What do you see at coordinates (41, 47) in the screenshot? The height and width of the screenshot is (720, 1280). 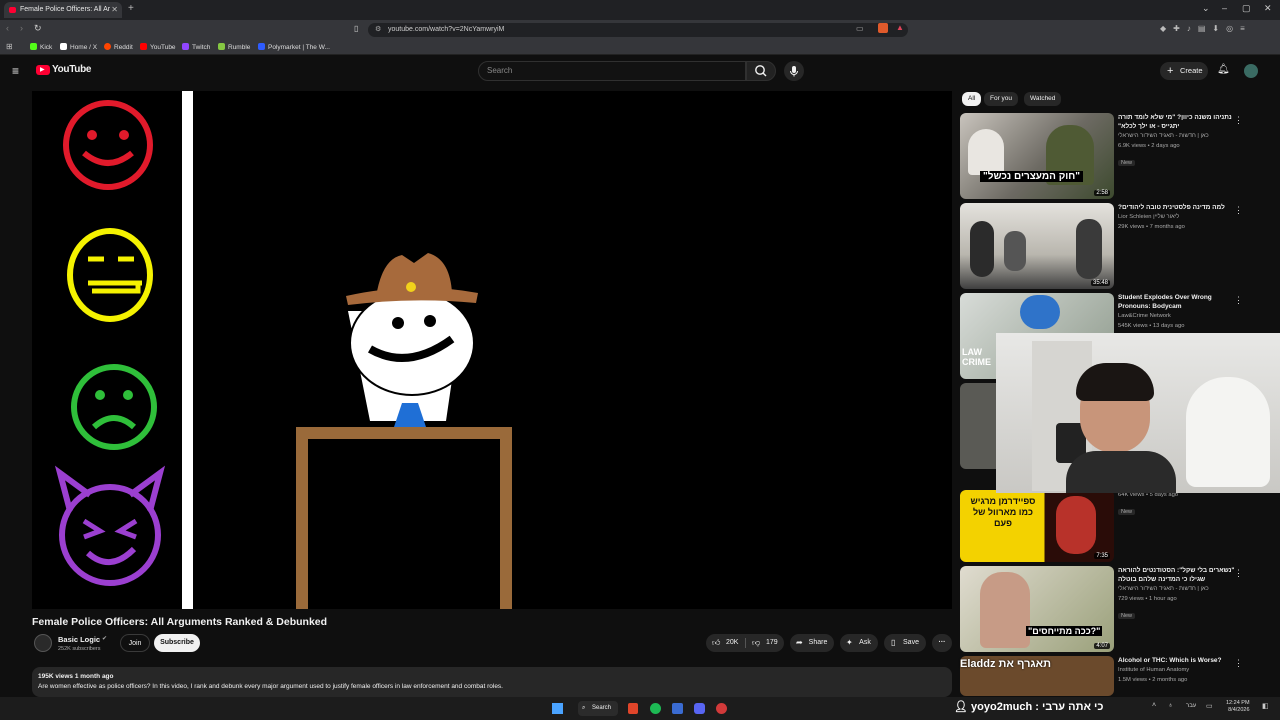 I see `bookmark-kick: Kick` at bounding box center [41, 47].